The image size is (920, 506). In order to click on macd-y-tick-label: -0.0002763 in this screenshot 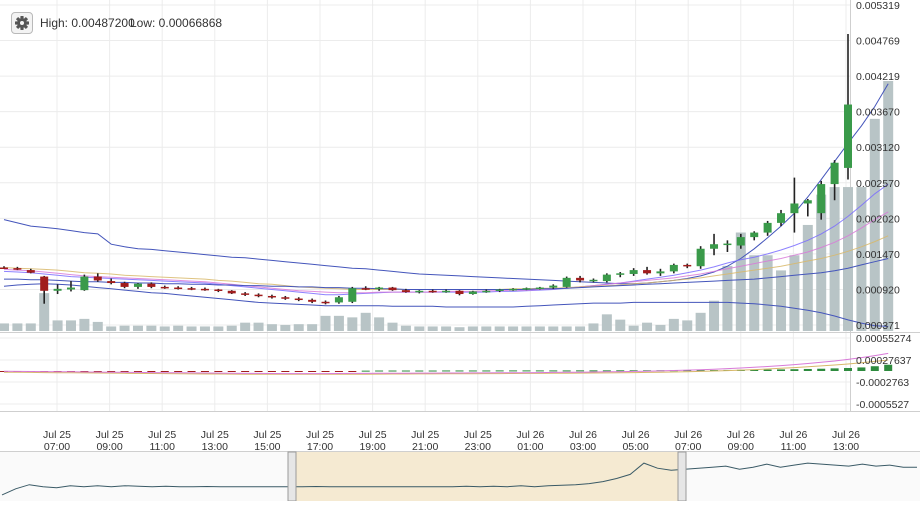, I will do `click(882, 383)`.